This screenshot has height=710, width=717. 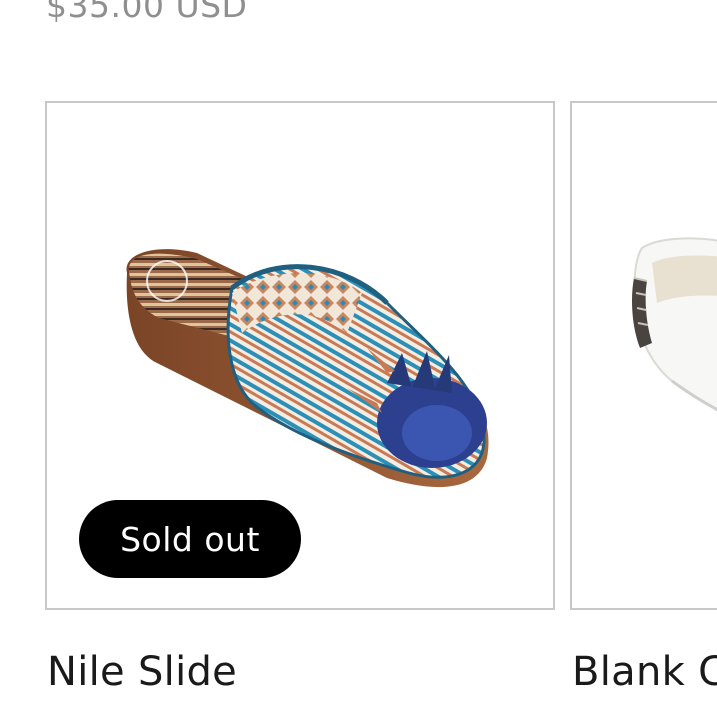 I want to click on product-image-blank, so click(x=644, y=355).